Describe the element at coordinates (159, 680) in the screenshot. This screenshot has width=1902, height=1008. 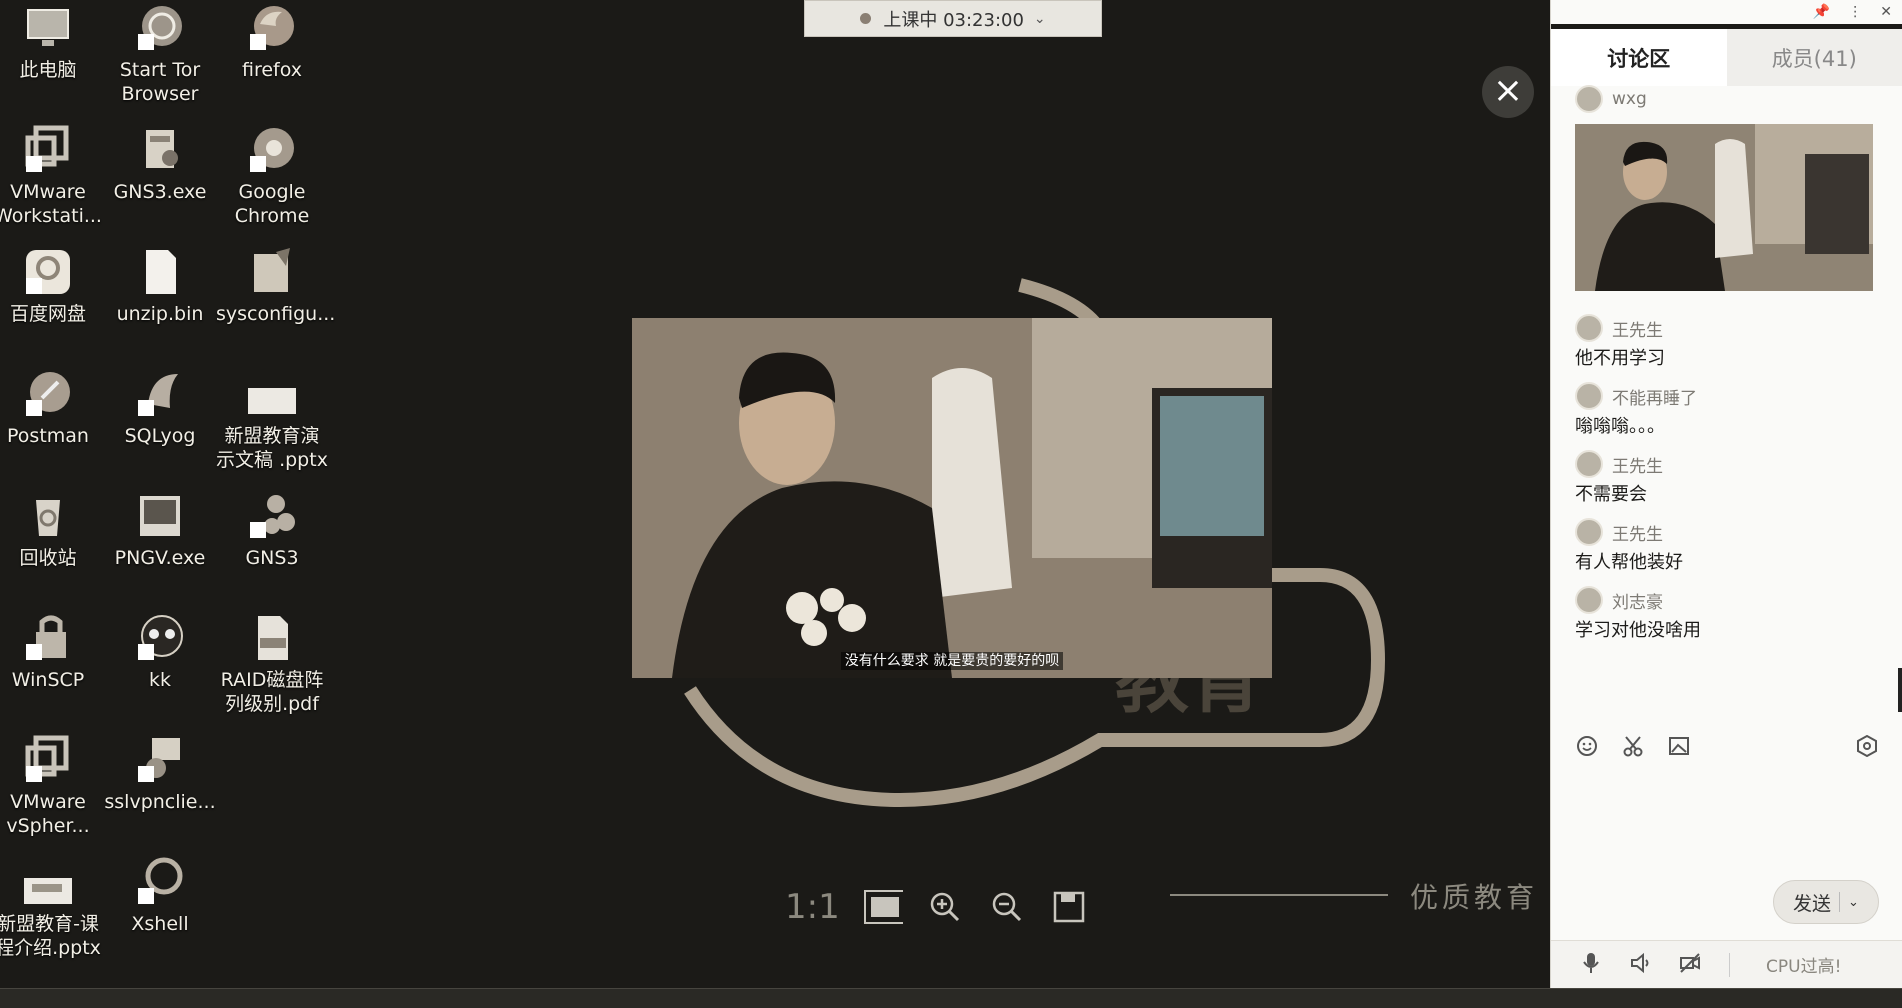
I see `desktop-icon-label: kk` at that location.